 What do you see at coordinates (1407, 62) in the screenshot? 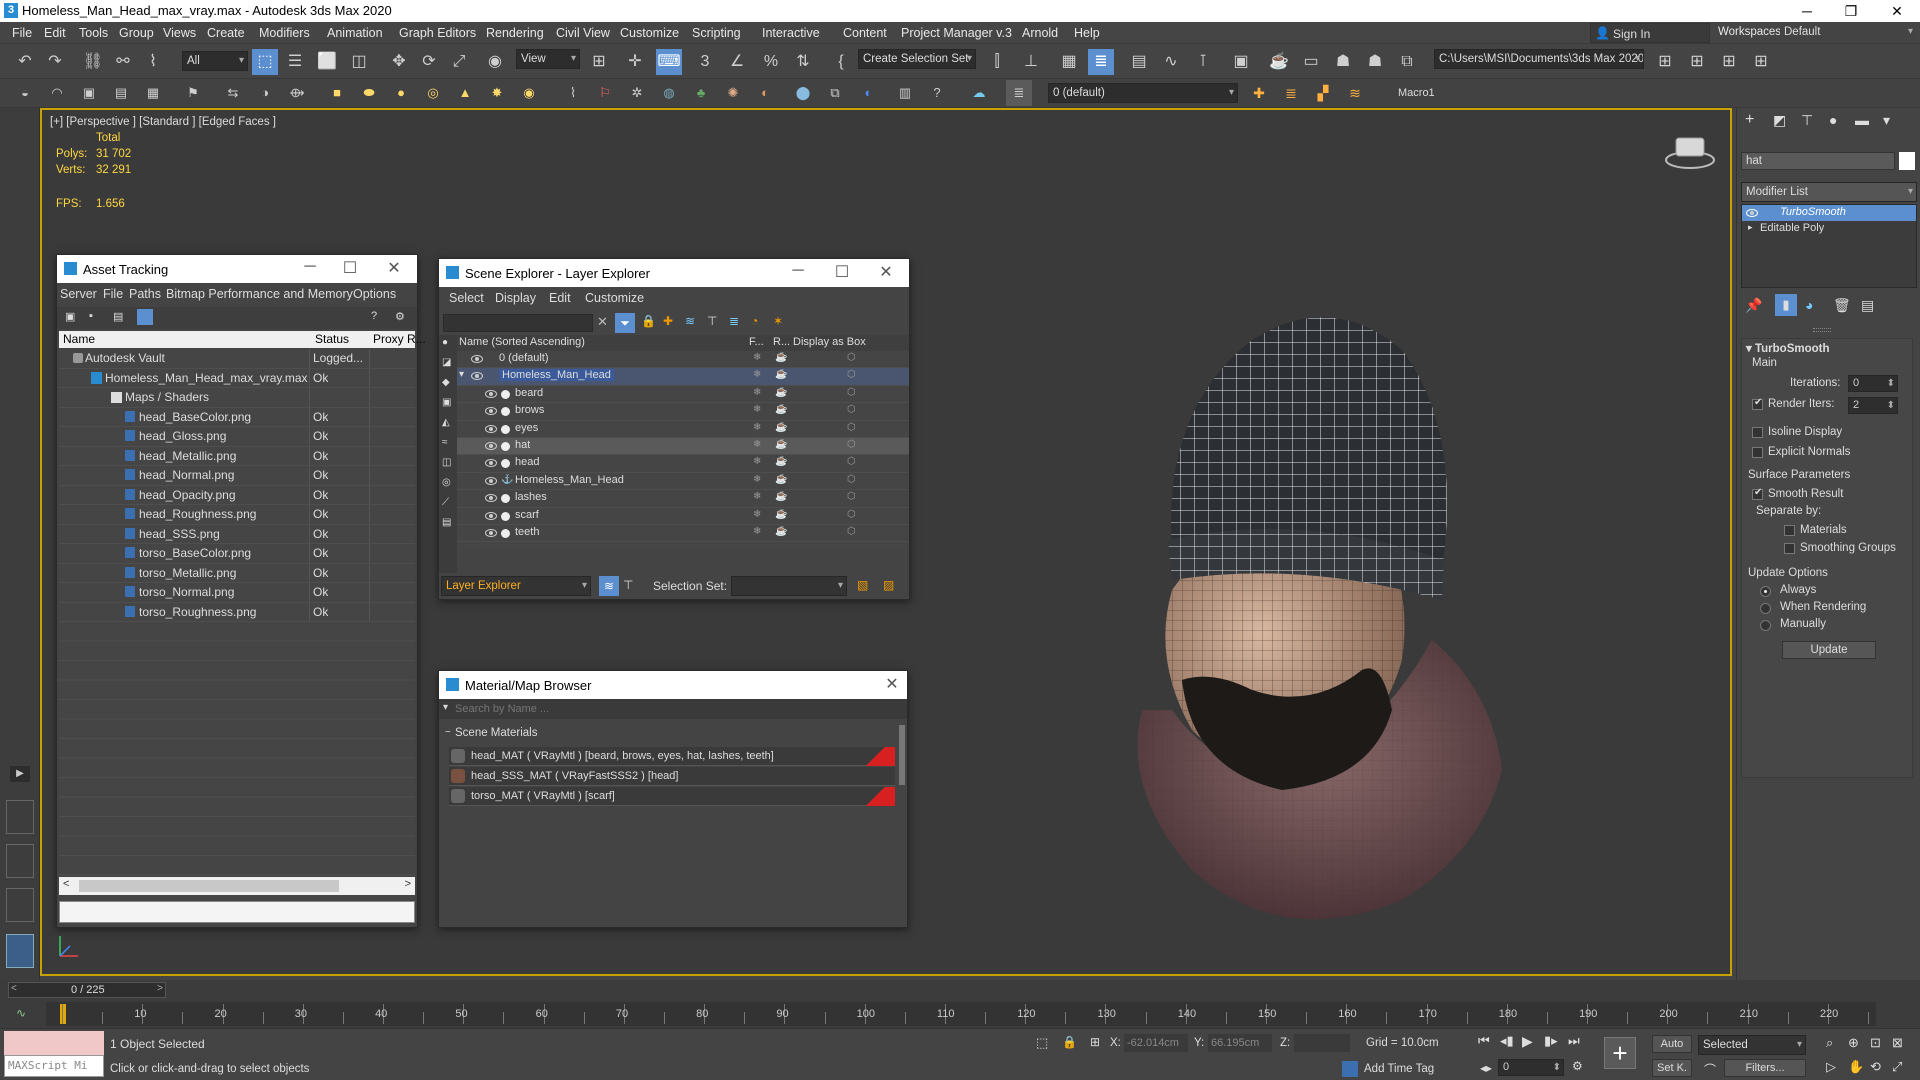
I see `render-in-cloud-icon: ⧉` at bounding box center [1407, 62].